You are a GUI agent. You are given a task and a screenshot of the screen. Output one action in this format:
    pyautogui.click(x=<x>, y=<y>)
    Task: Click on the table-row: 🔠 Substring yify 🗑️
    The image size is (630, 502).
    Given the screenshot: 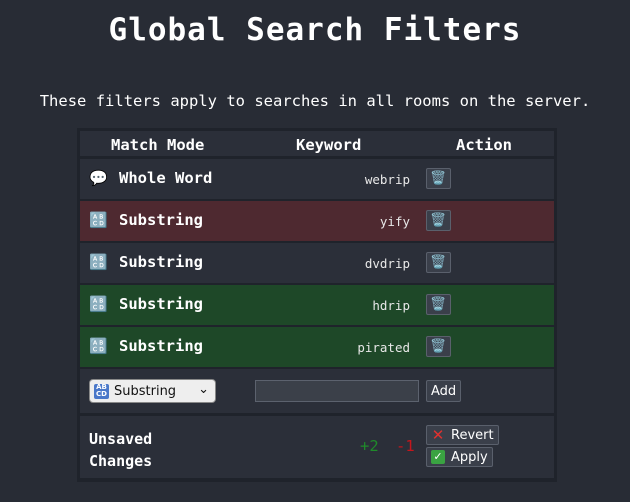 What is the action you would take?
    pyautogui.click(x=317, y=221)
    